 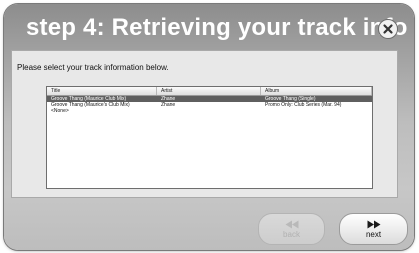 I want to click on back-label: back, so click(x=291, y=234).